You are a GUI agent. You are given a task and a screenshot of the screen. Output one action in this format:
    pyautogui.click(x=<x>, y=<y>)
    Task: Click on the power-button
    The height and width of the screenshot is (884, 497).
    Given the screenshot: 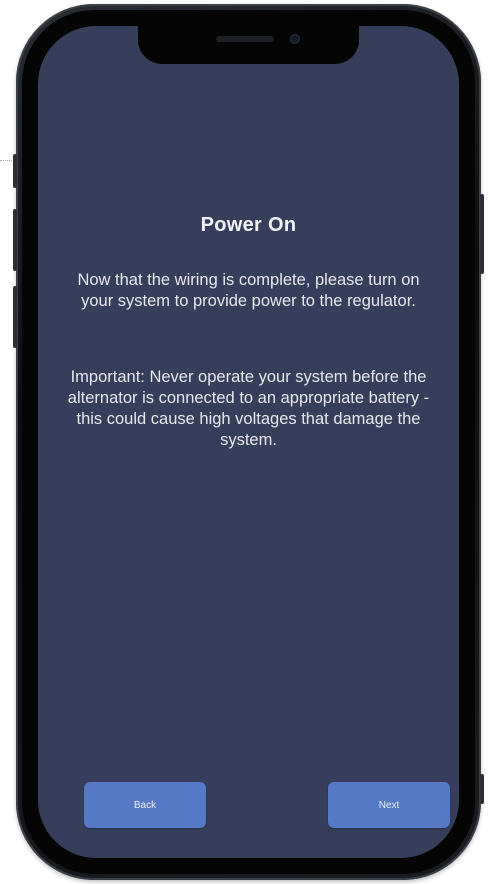 What is the action you would take?
    pyautogui.click(x=482, y=234)
    